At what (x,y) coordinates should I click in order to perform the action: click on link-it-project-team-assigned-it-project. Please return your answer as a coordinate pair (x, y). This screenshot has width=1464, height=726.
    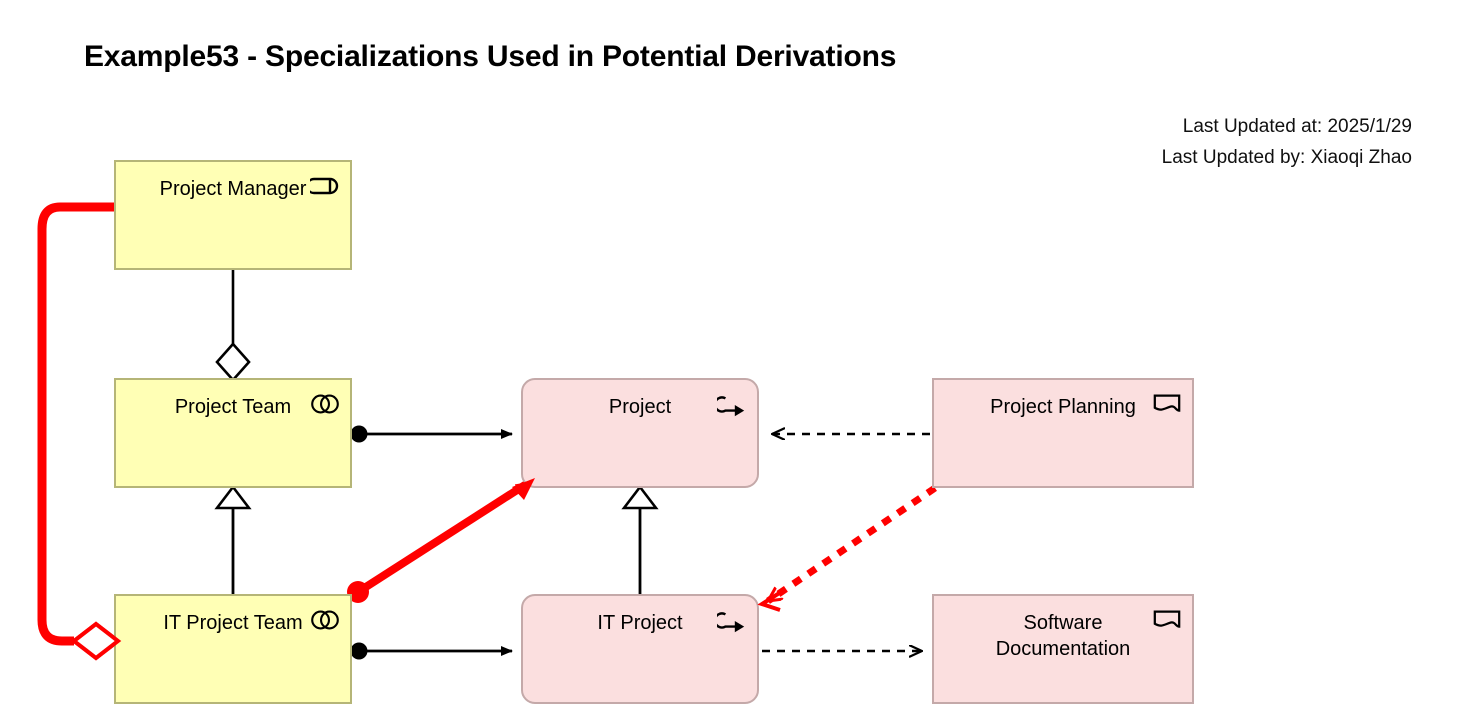
    Looking at the image, I should click on (431, 651).